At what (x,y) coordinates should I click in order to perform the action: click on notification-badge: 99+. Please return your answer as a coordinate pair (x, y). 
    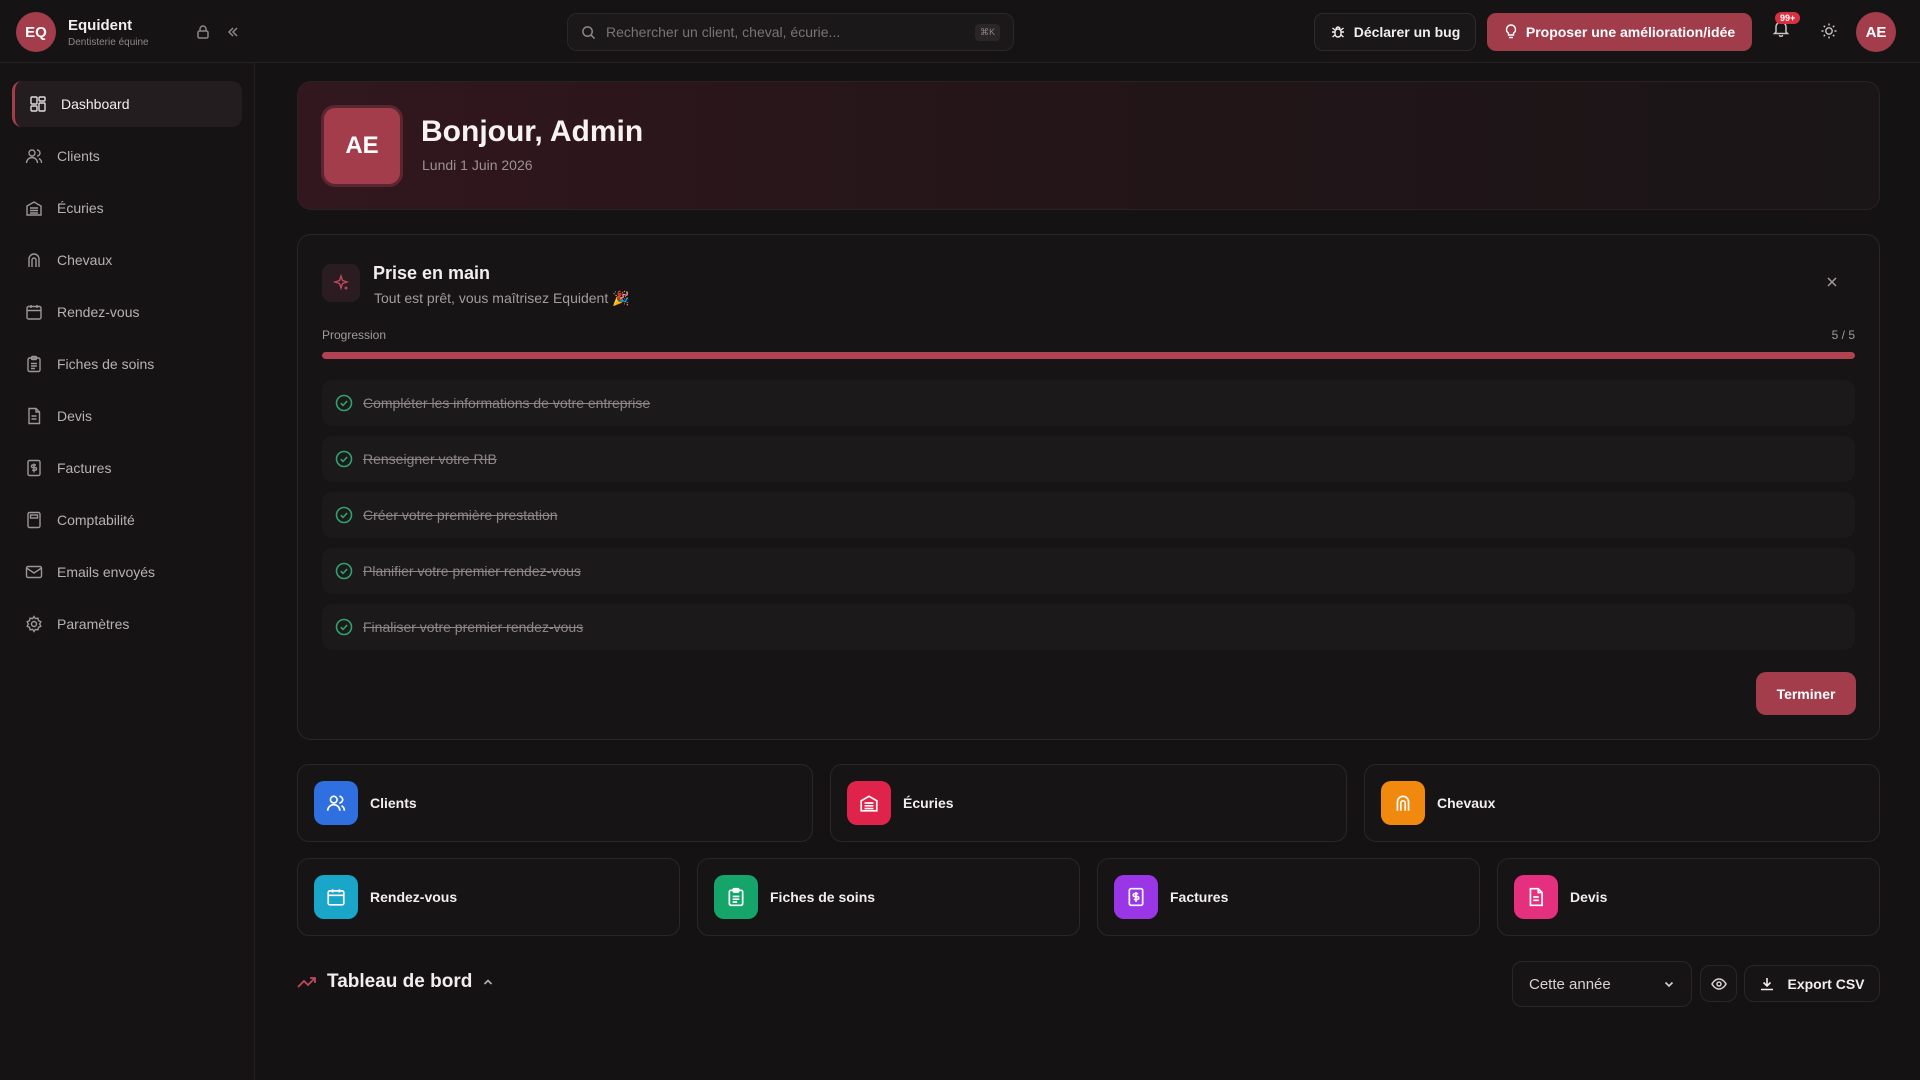
    Looking at the image, I should click on (1788, 18).